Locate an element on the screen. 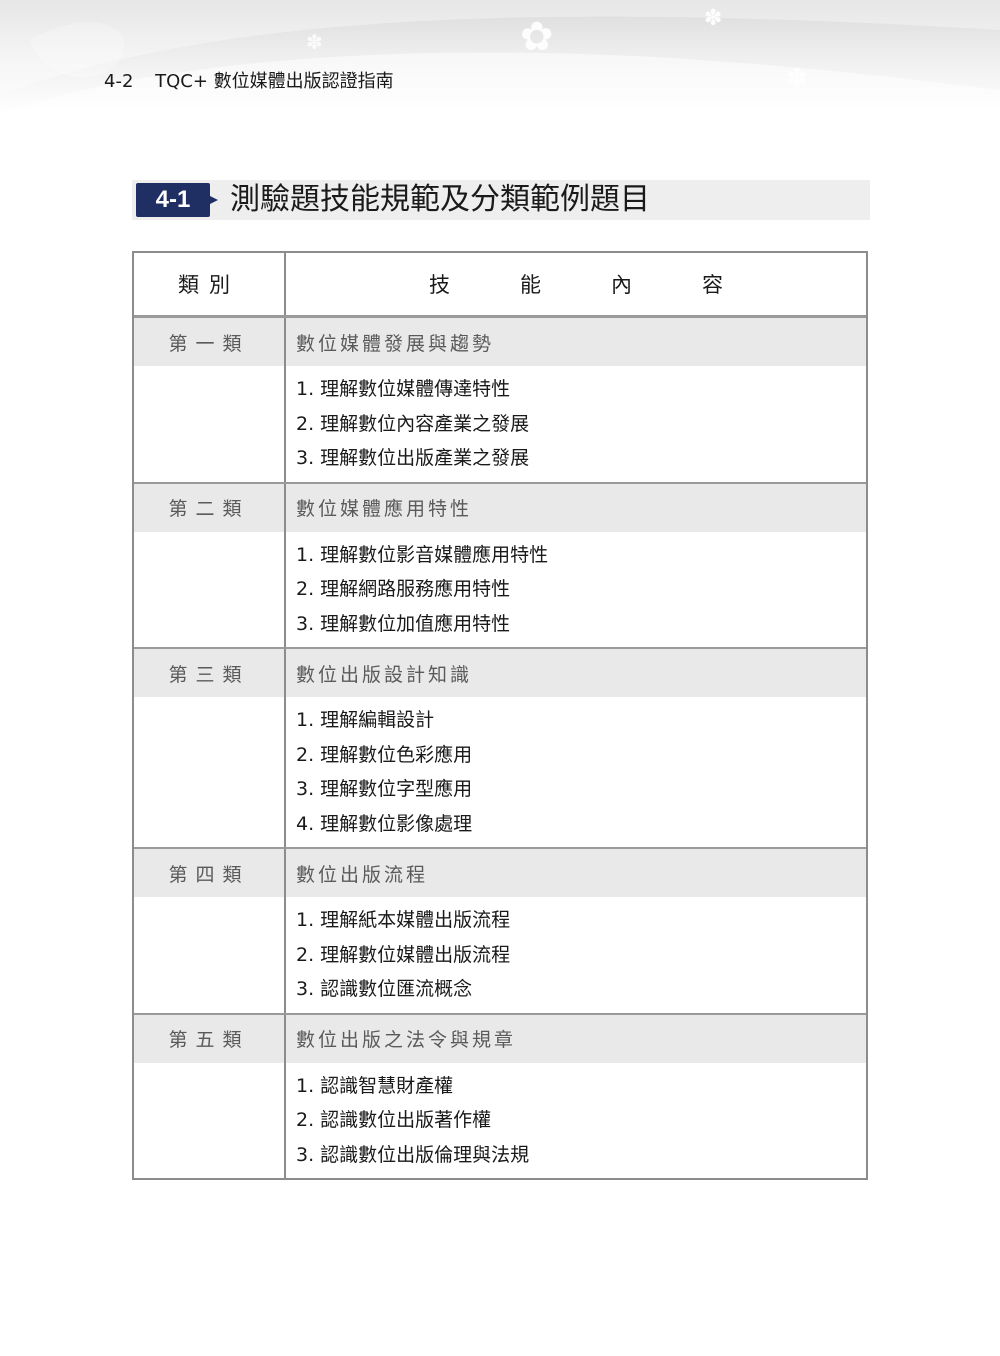 This screenshot has width=1000, height=1356. skill-items-list: 1. 理解紙本媒體出版流程 2. 理解數位媒體出版流程 3. 認識數位匯流概念 is located at coordinates (576, 955).